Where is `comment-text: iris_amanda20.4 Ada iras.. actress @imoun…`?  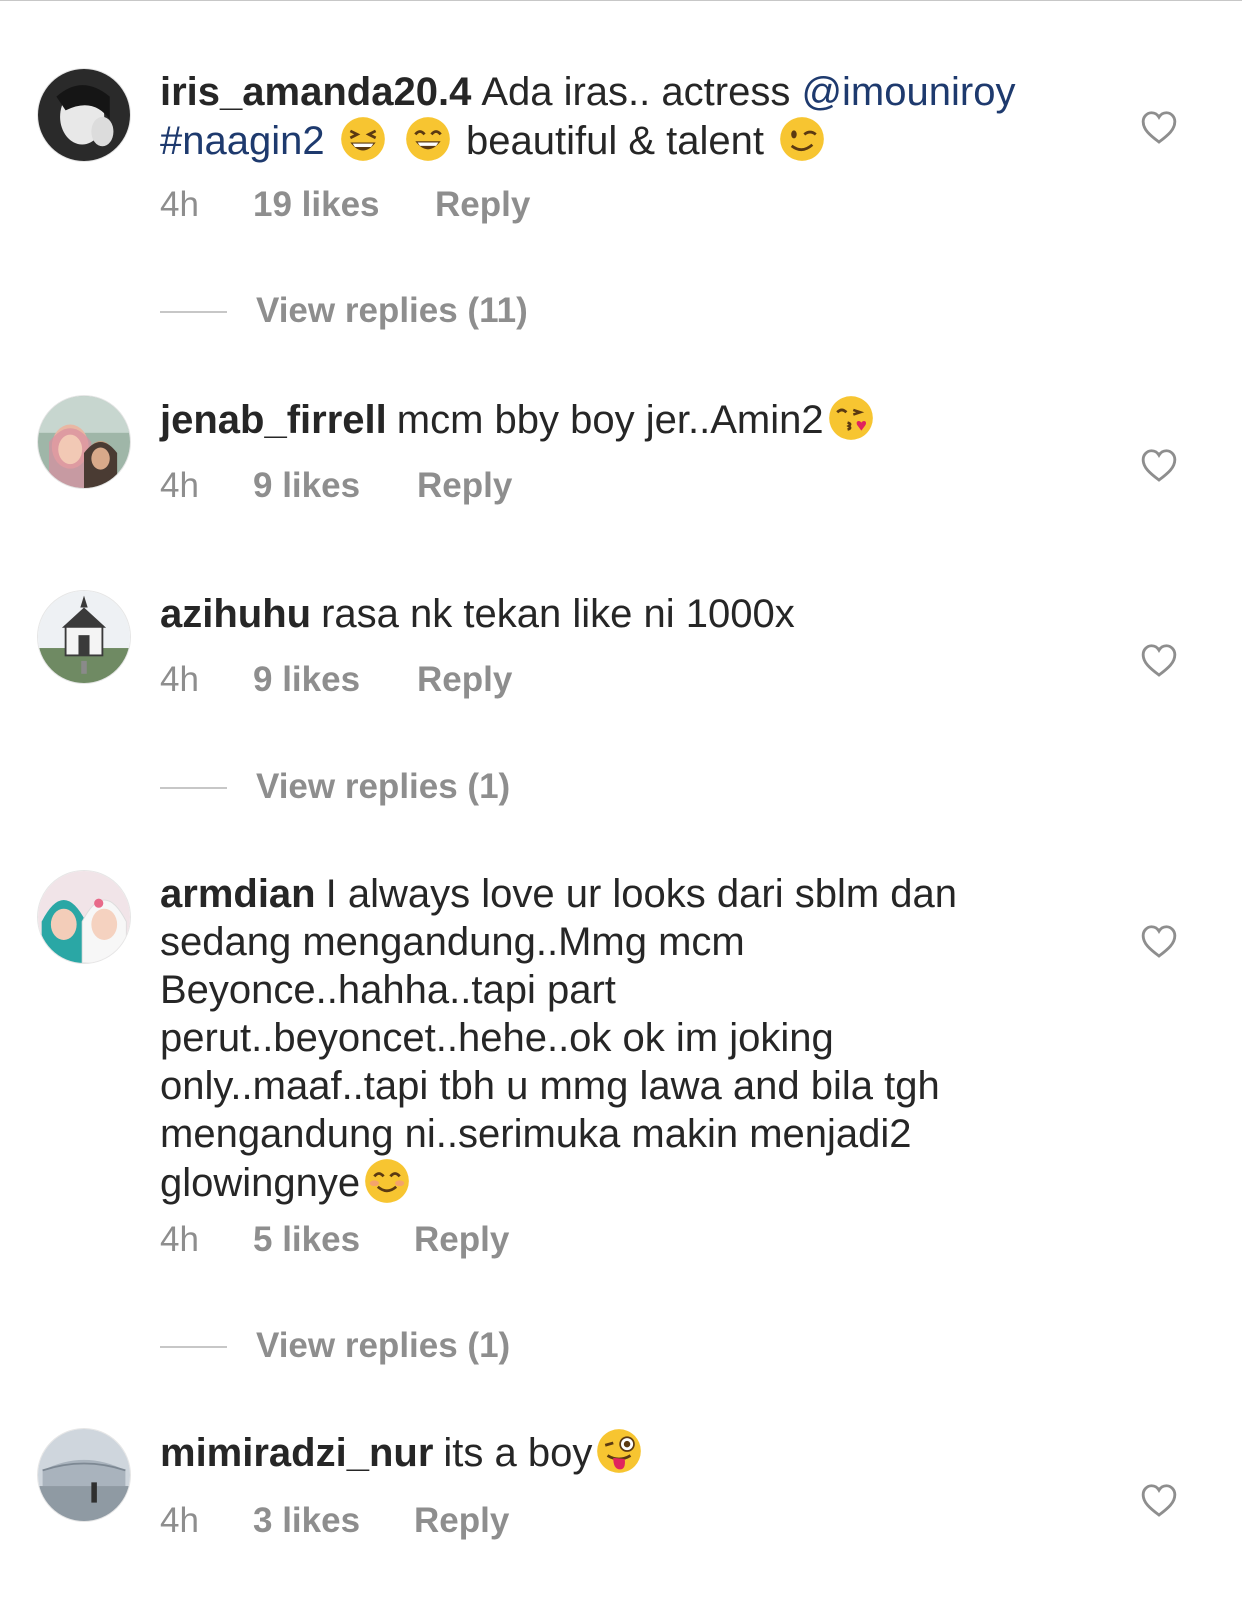 comment-text: iris_amanda20.4 Ada iras.. actress @imoun… is located at coordinates (600, 116).